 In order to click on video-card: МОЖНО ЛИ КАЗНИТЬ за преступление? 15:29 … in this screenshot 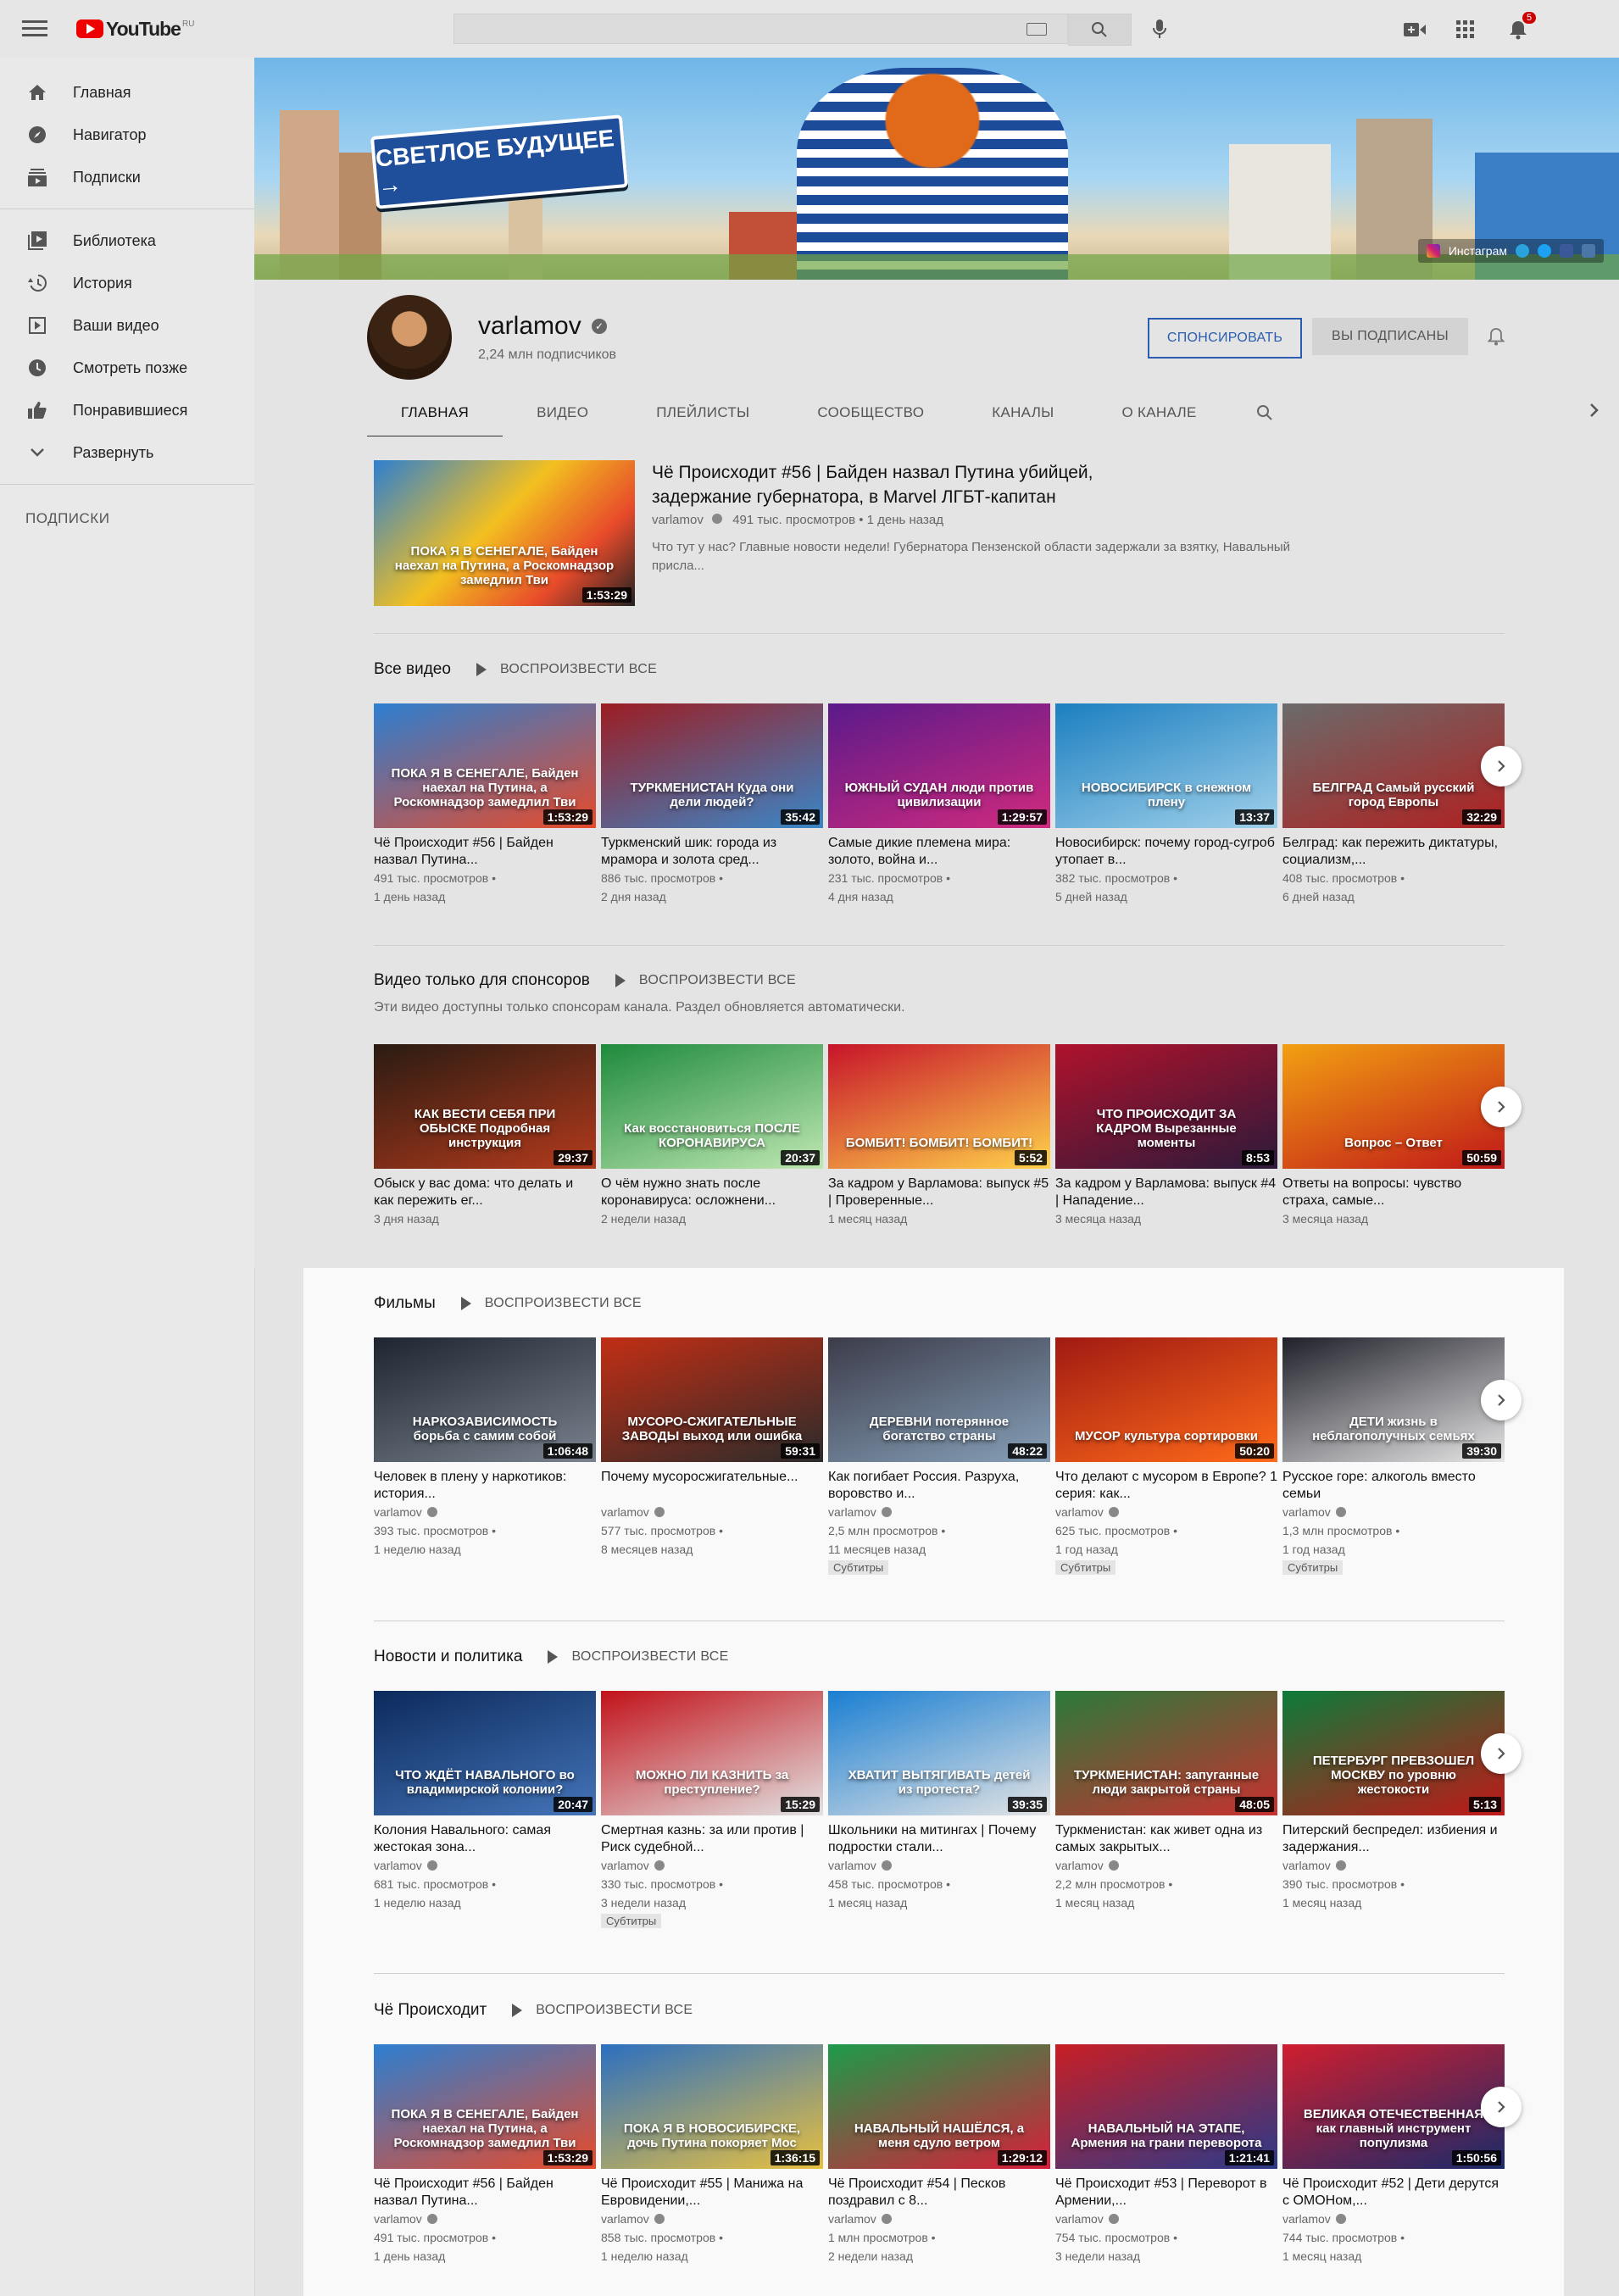, I will do `click(712, 1810)`.